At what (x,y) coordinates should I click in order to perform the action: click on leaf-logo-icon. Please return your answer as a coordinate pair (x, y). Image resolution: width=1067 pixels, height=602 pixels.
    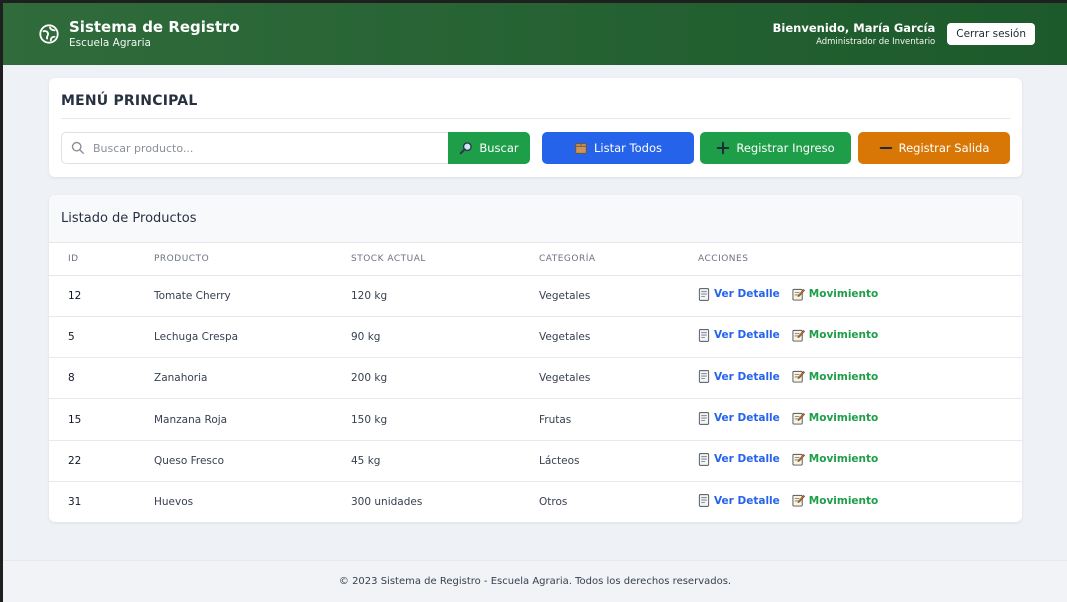
    Looking at the image, I should click on (49, 34).